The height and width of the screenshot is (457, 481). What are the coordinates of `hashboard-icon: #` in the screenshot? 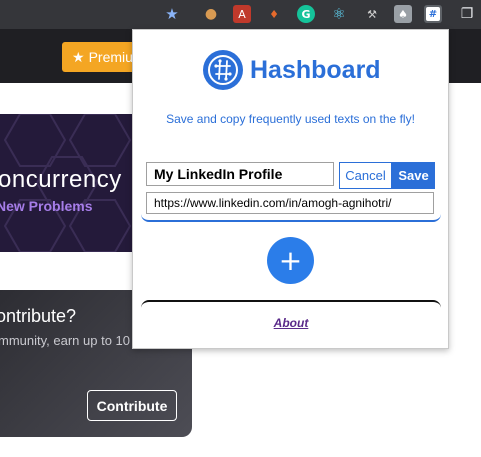 It's located at (433, 14).